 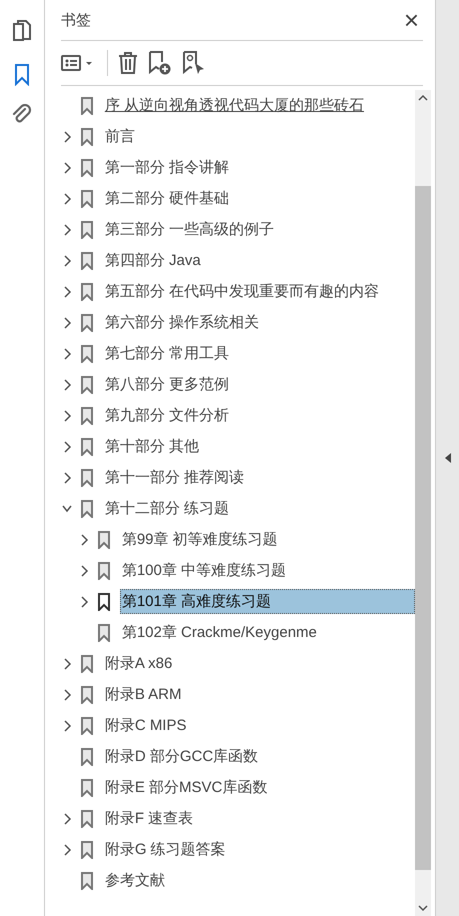 What do you see at coordinates (143, 694) in the screenshot?
I see `bookmark-item: 附录B ARM` at bounding box center [143, 694].